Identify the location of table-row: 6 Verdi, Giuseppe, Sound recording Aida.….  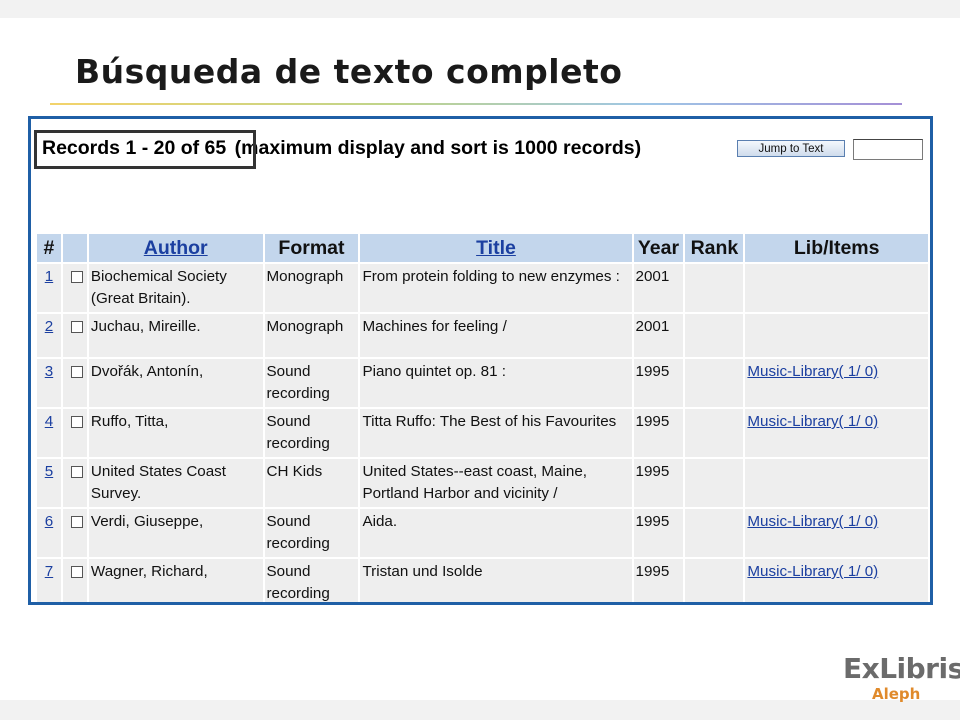
(482, 533).